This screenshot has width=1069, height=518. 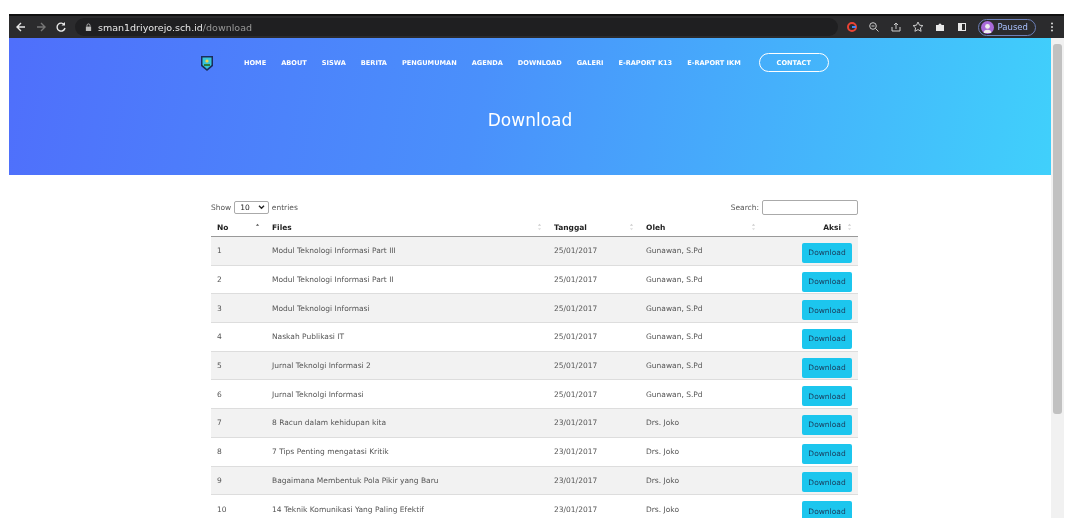 What do you see at coordinates (207, 62) in the screenshot?
I see `school-logo` at bounding box center [207, 62].